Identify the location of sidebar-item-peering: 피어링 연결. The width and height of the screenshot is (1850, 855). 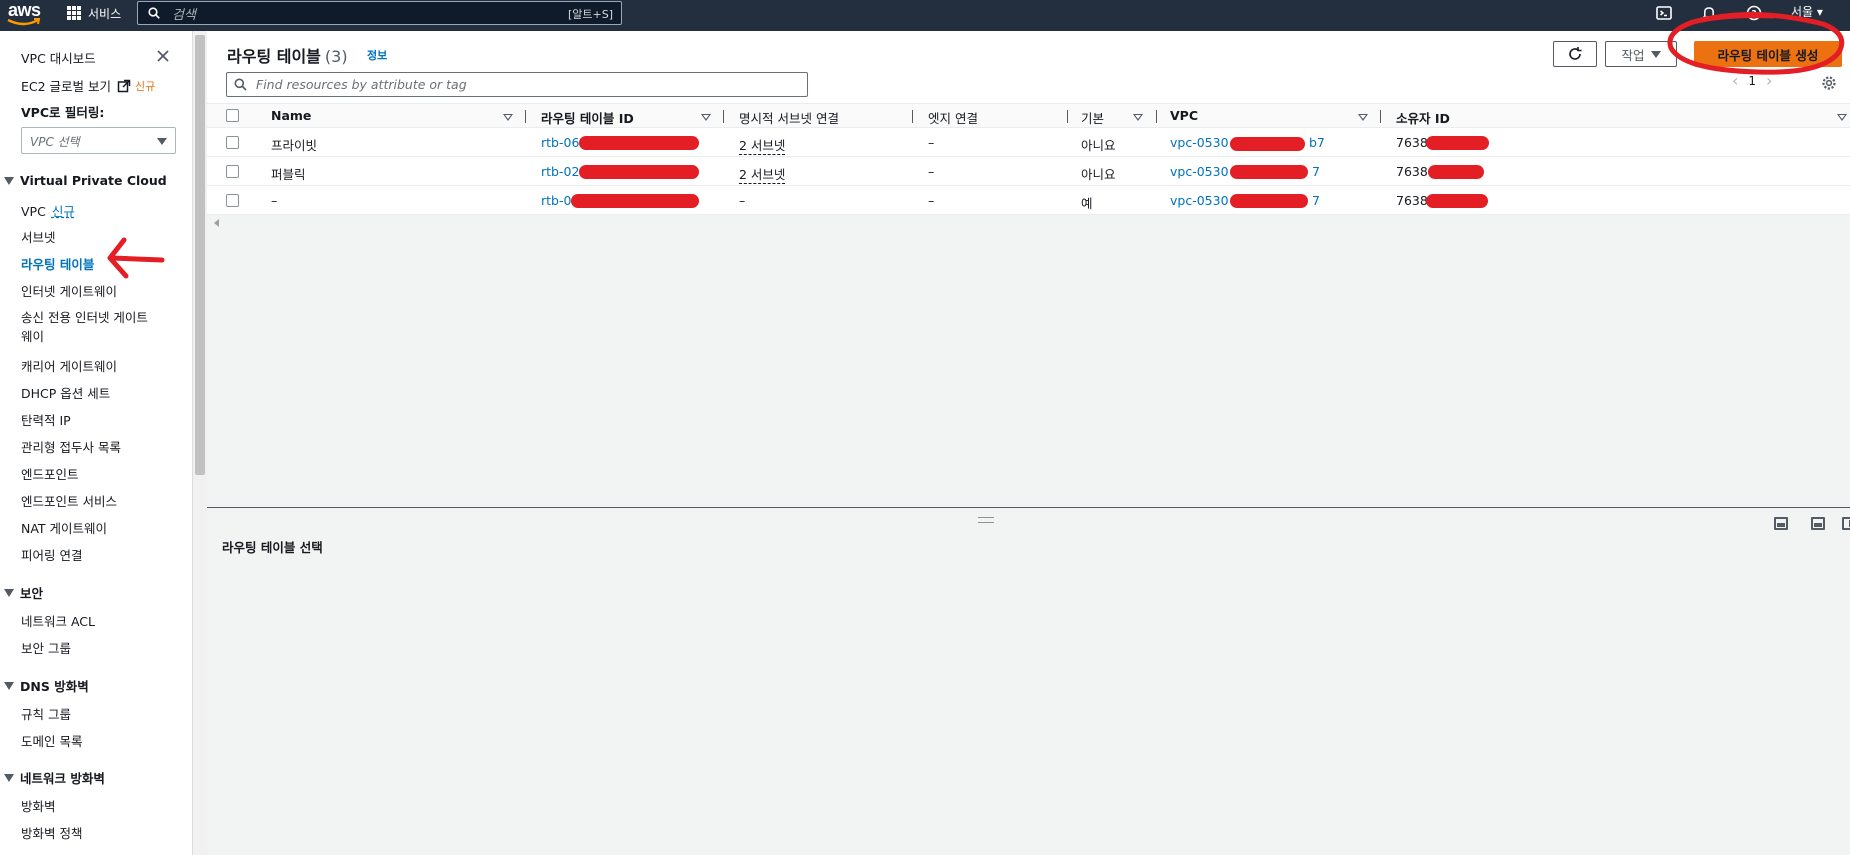
(51, 554).